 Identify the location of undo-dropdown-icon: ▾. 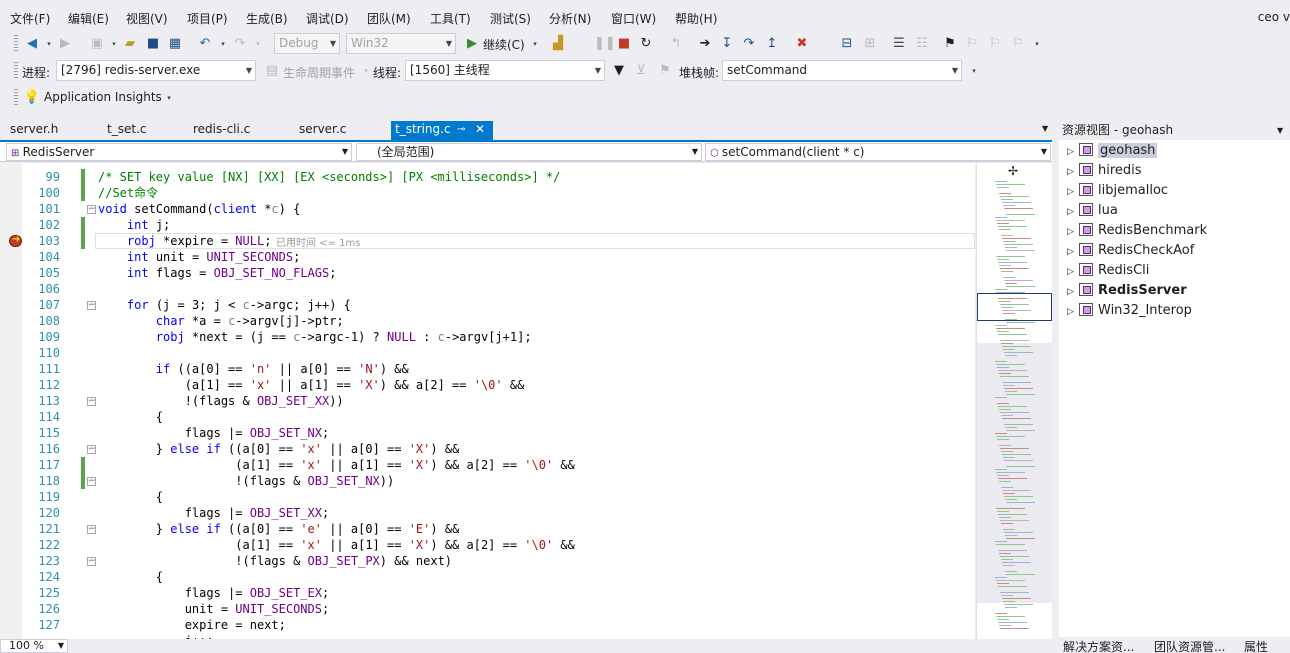
(223, 44).